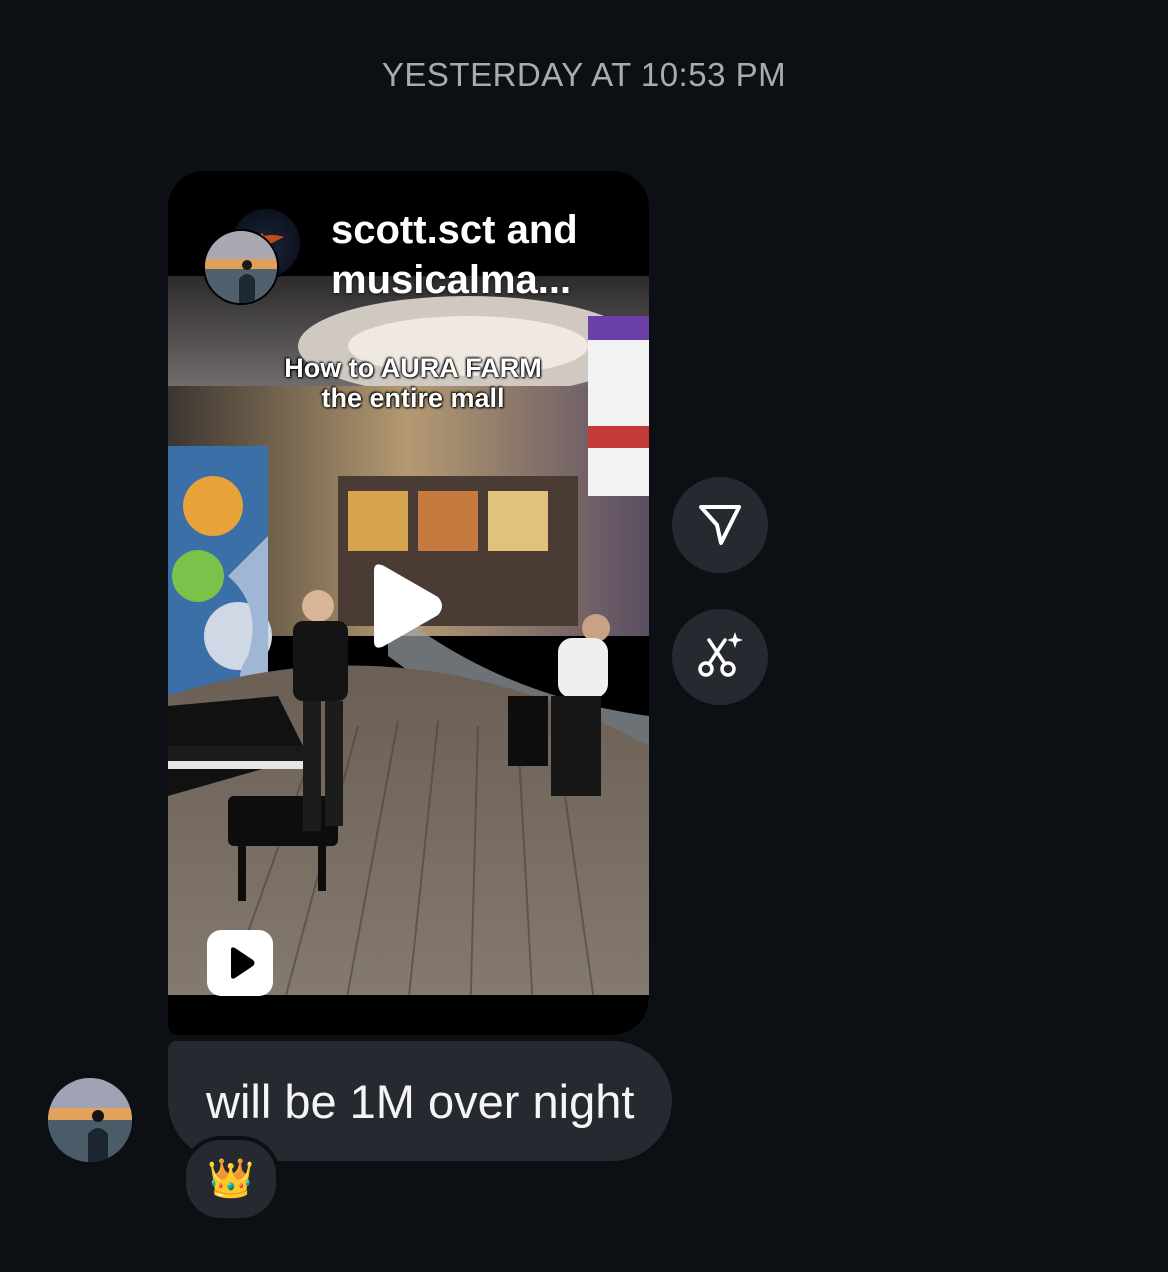  What do you see at coordinates (413, 383) in the screenshot?
I see `reel-caption: How to AURA FARM the entire mall` at bounding box center [413, 383].